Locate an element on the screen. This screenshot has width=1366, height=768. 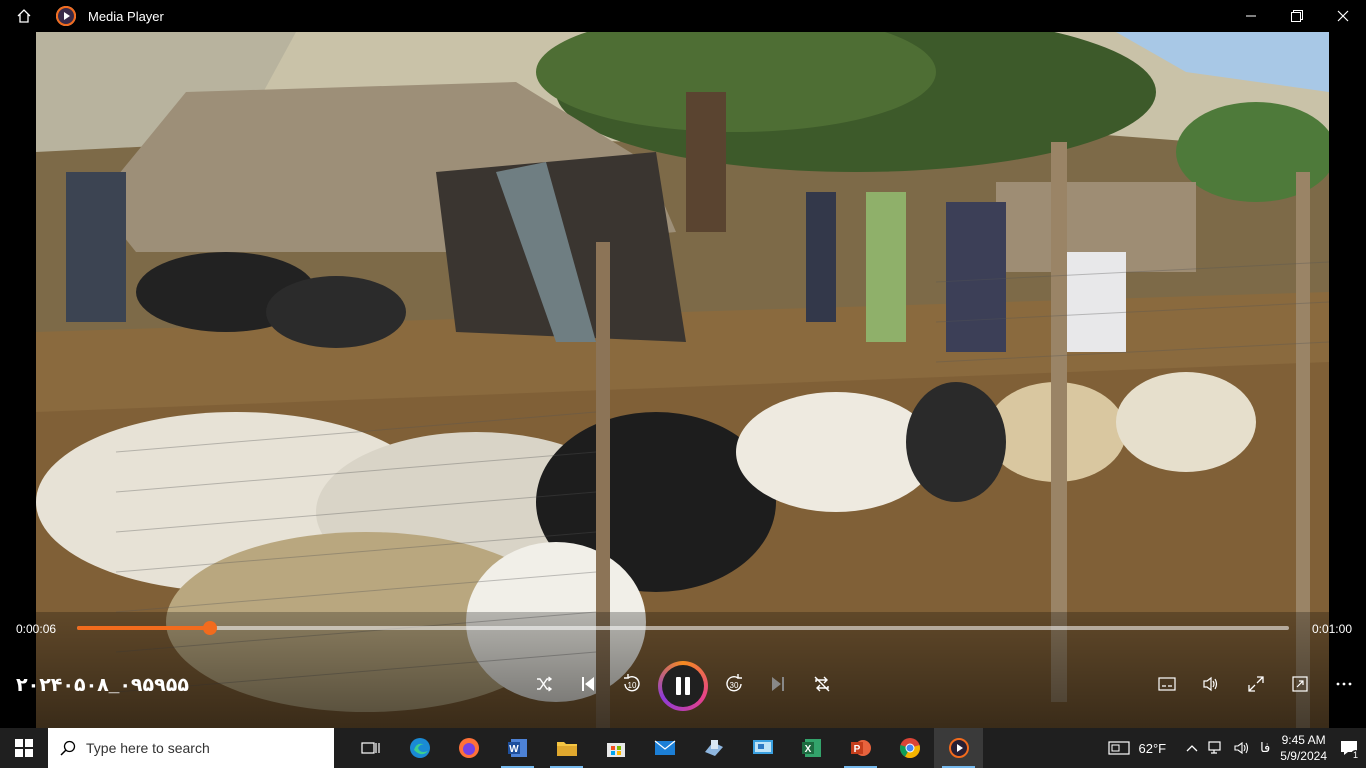
taskbar-desktop-app is located at coordinates (713, 748).